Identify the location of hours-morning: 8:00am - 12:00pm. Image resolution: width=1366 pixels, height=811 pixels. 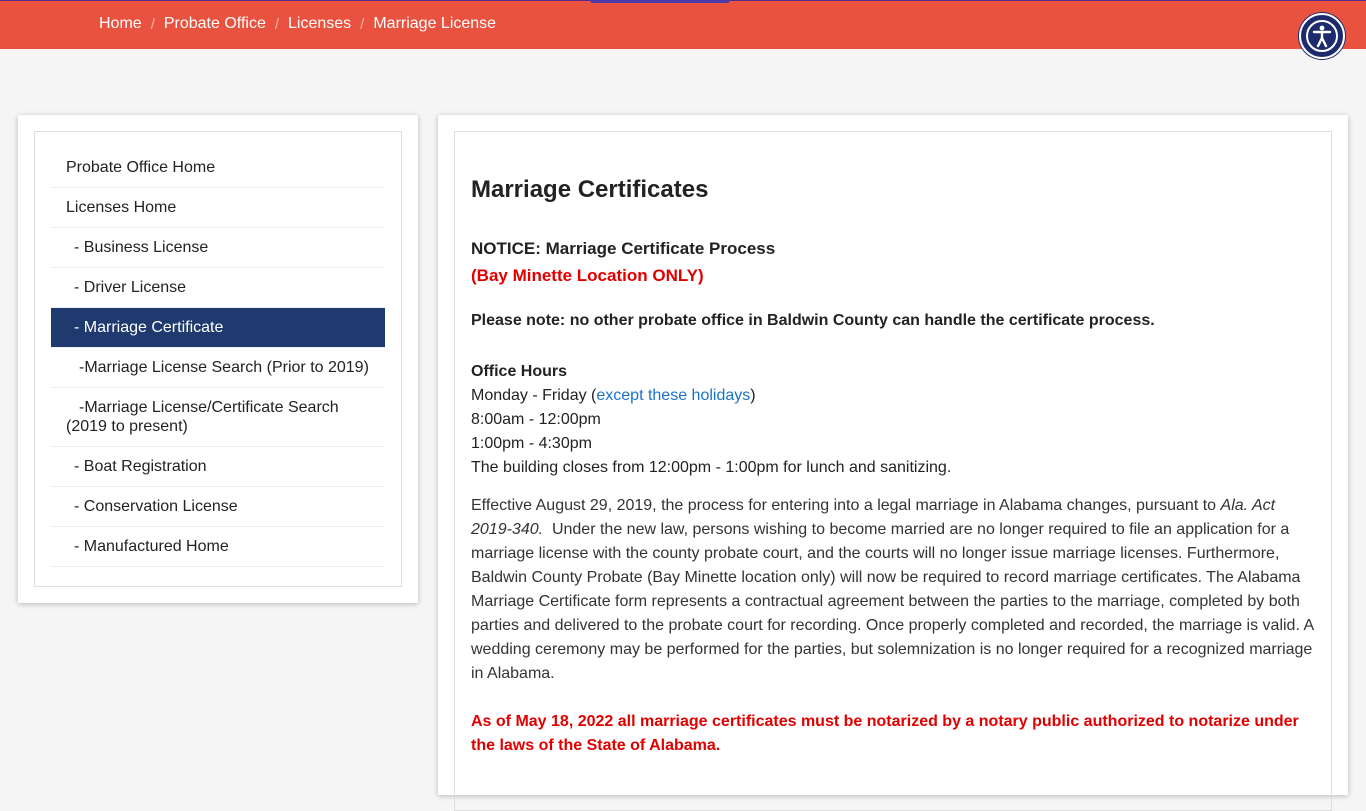
(536, 419).